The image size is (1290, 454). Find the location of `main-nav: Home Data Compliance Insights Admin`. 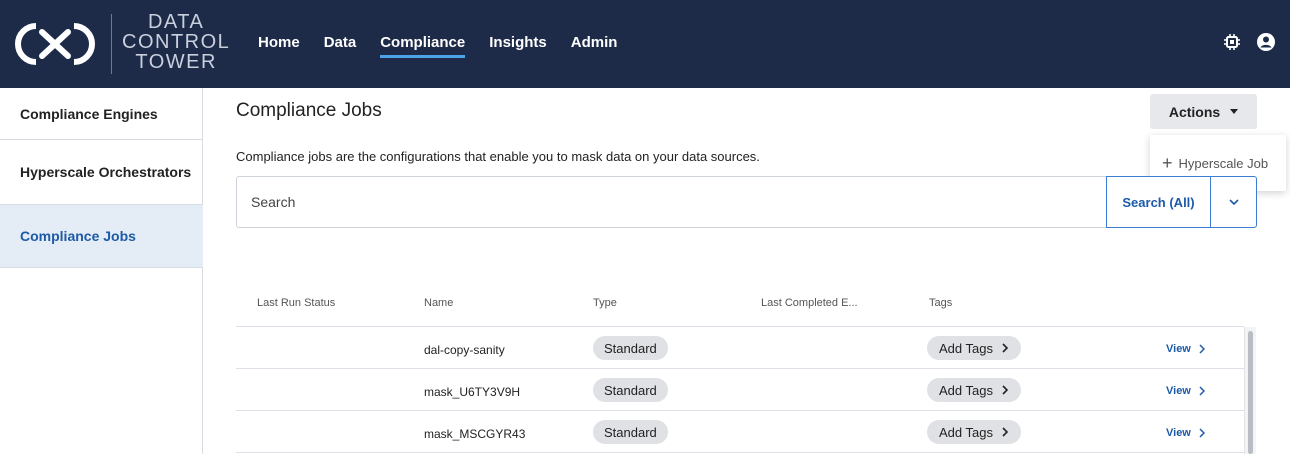

main-nav: Home Data Compliance Insights Admin is located at coordinates (449, 46).